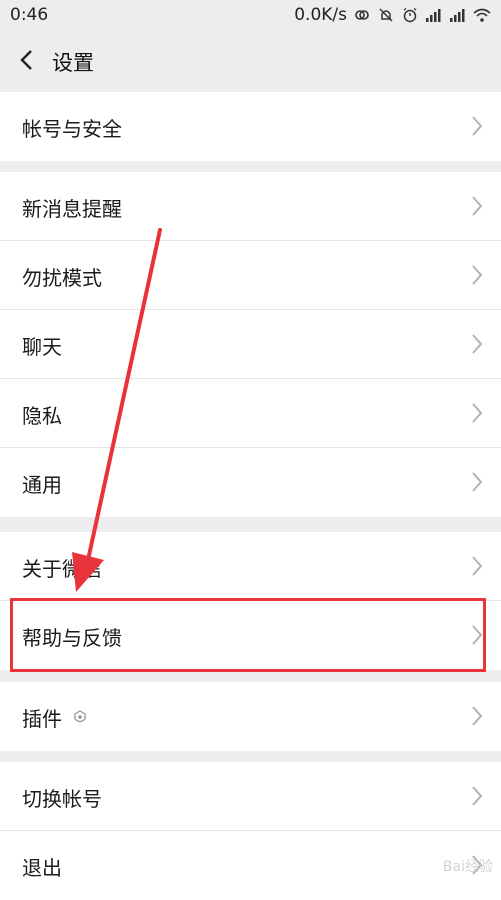 This screenshot has height=900, width=501. What do you see at coordinates (42, 416) in the screenshot?
I see `settings-item-label: 隐私` at bounding box center [42, 416].